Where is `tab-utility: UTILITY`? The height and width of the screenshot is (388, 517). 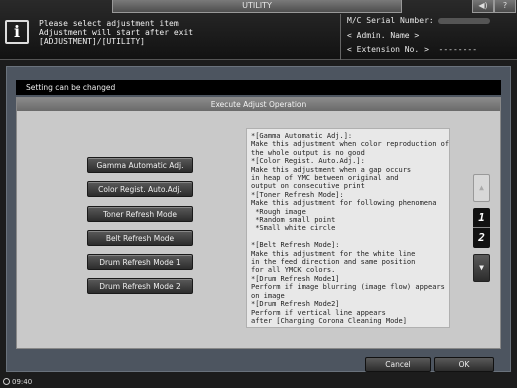 tab-utility: UTILITY is located at coordinates (257, 6).